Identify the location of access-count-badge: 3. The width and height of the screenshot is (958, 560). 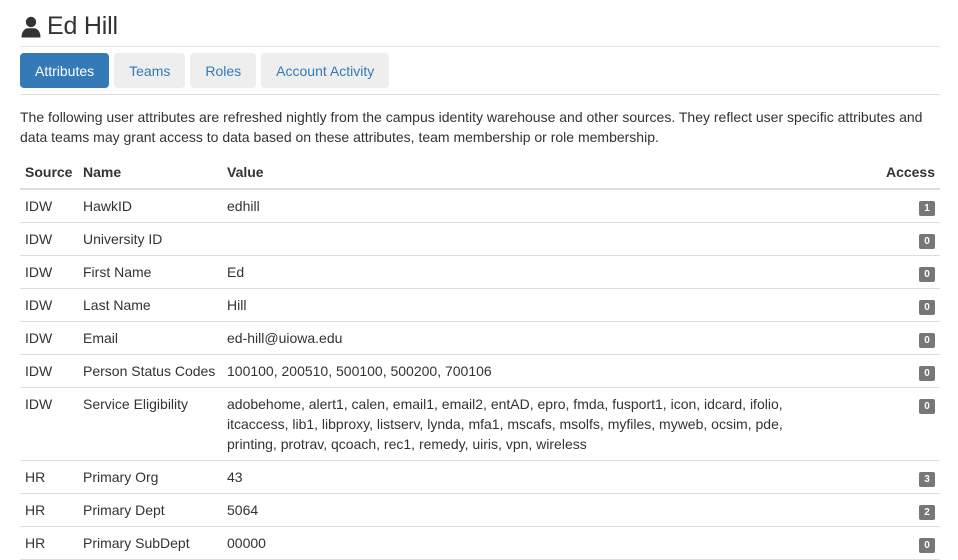
(927, 479).